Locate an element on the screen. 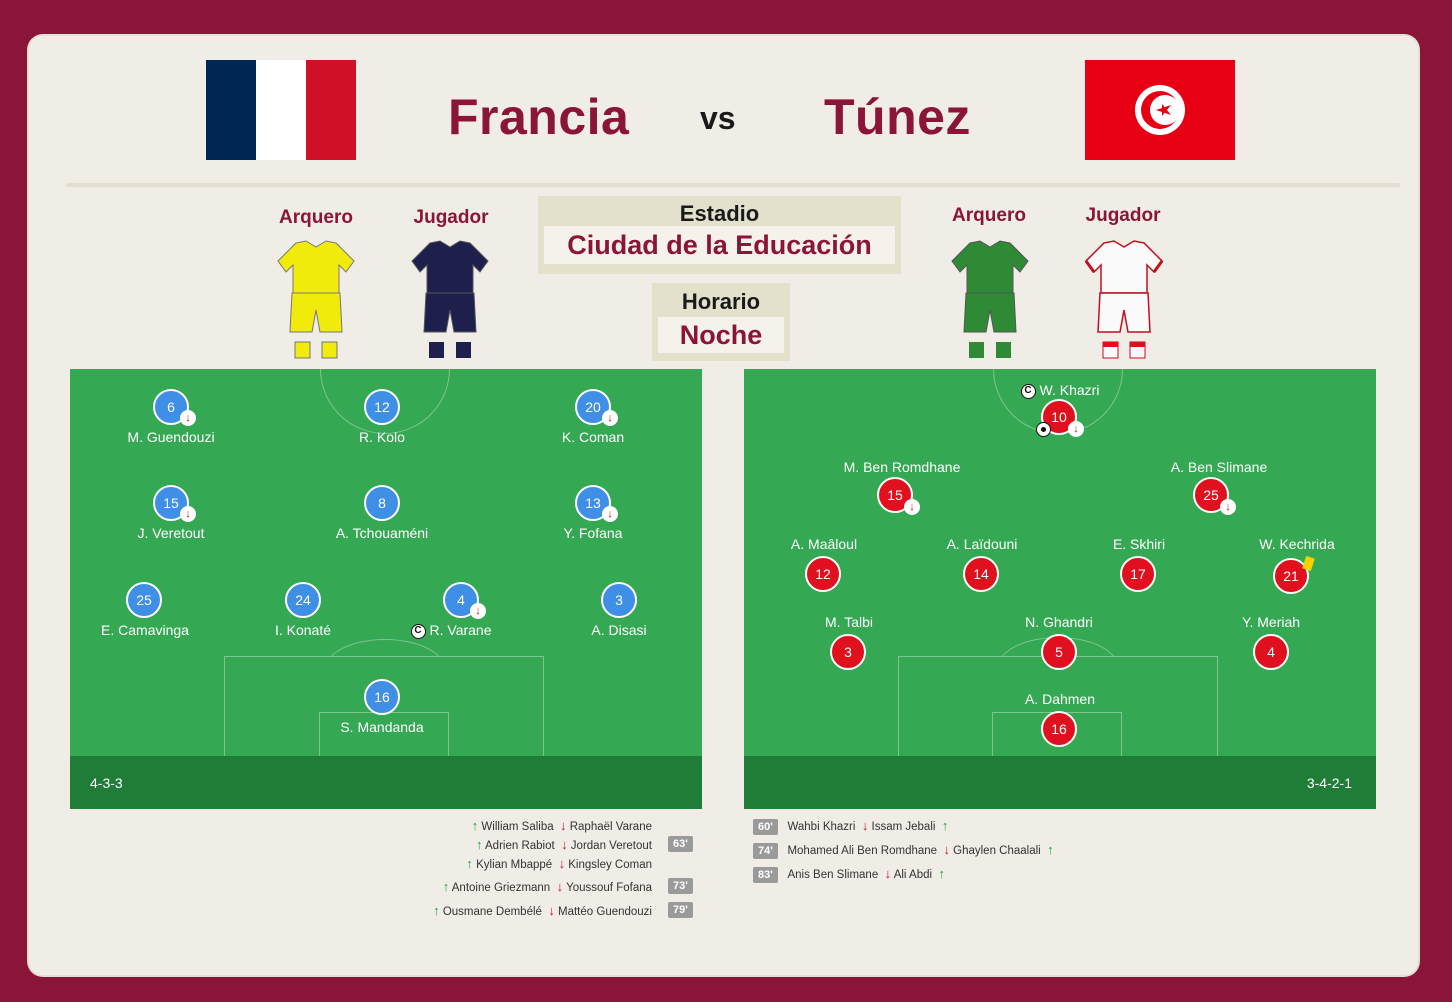  home-sub-row: ↑ Kylian Mbappé ↓ Kingsley Coman is located at coordinates (559, 863).